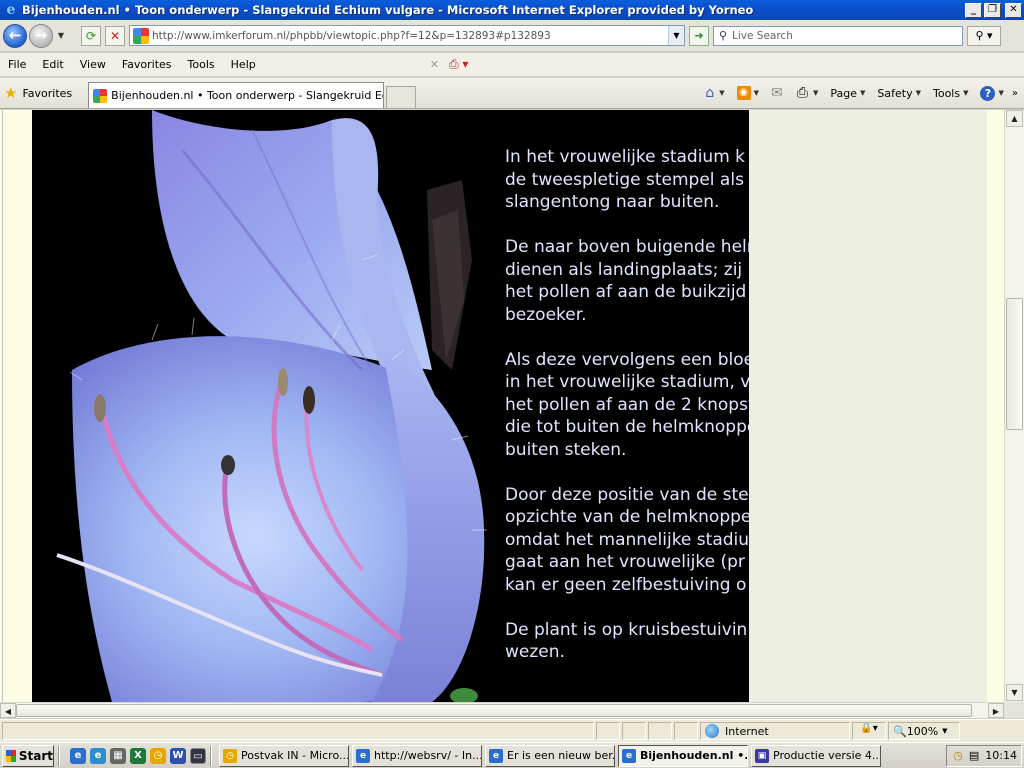  I want to click on tools-menu: Tools ▼, so click(951, 93).